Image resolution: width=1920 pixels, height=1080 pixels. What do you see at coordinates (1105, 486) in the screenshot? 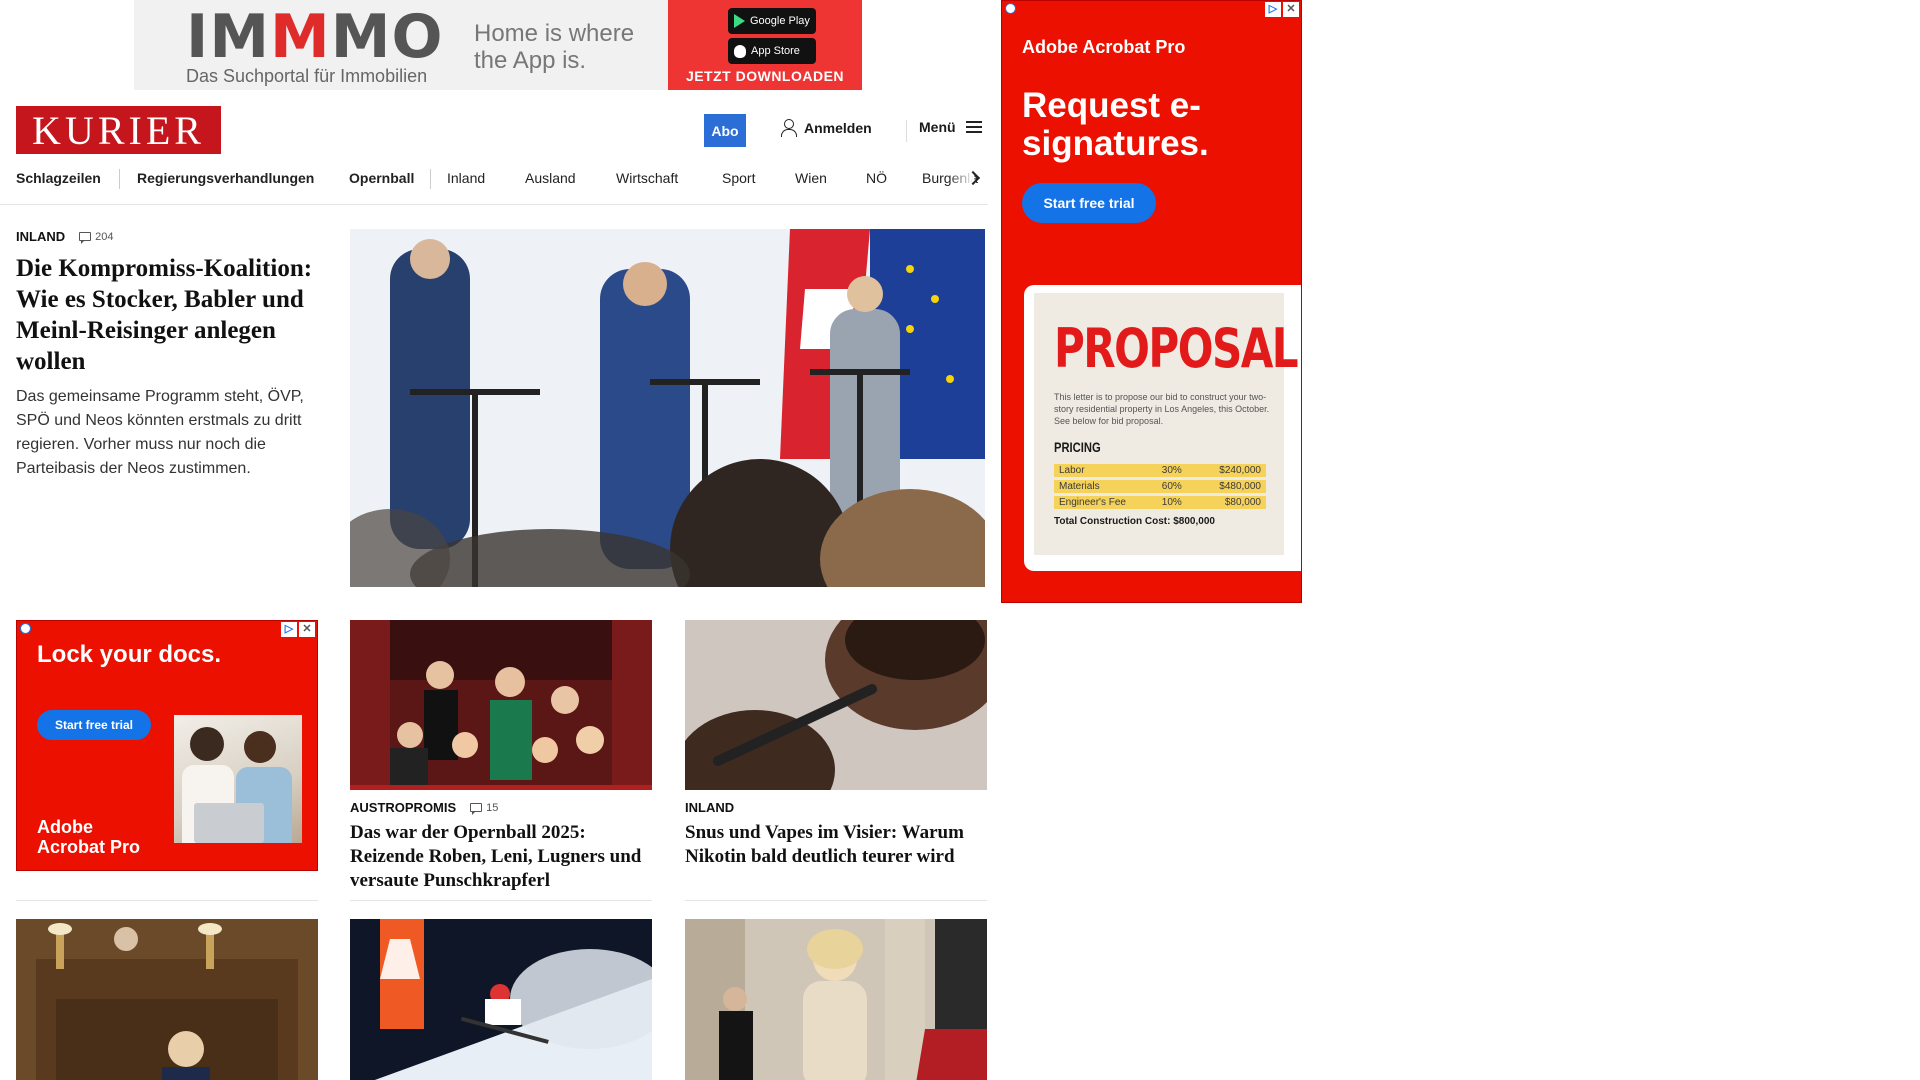
I see `pricing-item: Materials` at bounding box center [1105, 486].